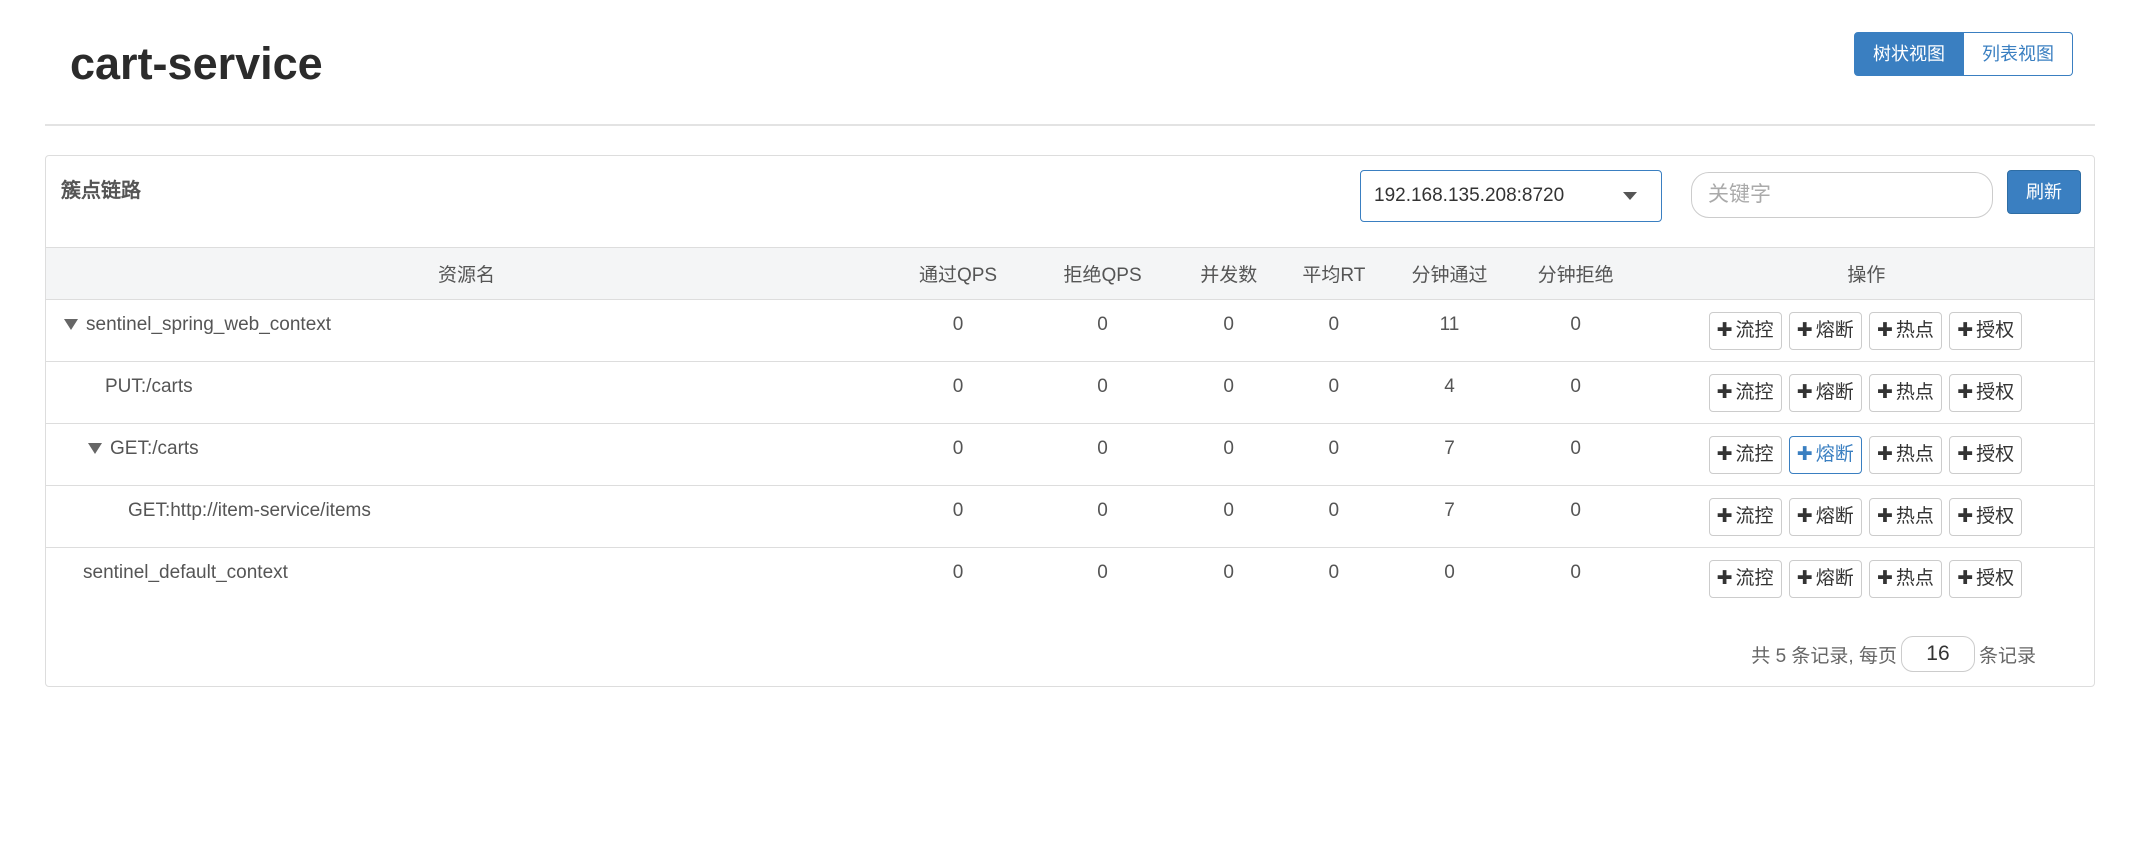 This screenshot has height=852, width=2136. I want to click on column-header-avg-rt: 平均RT, so click(1334, 273).